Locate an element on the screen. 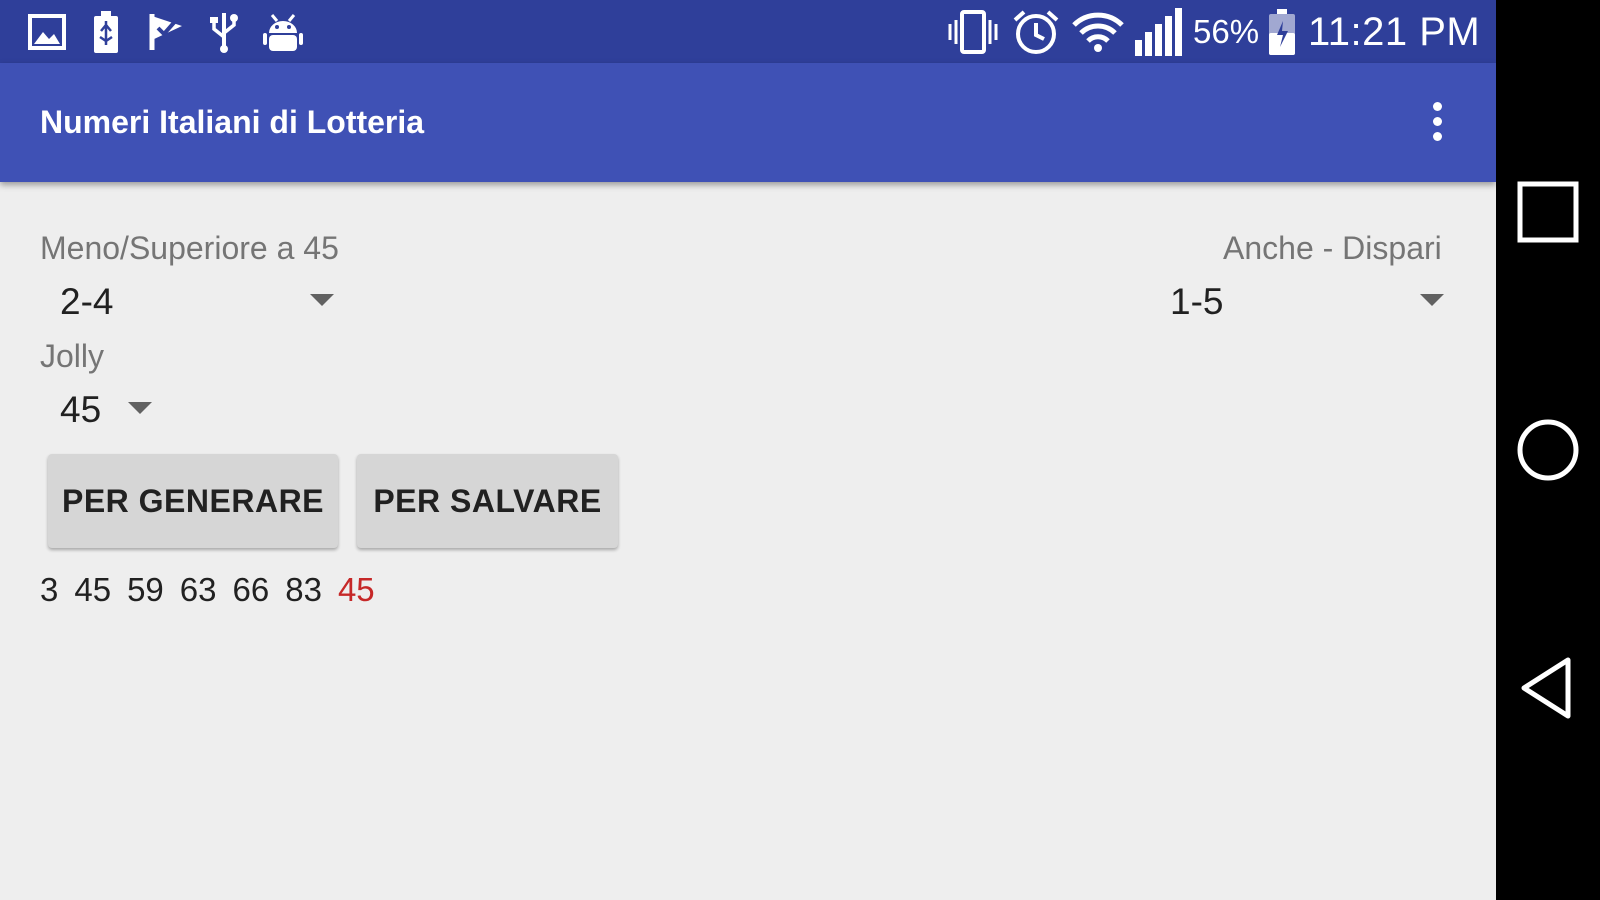 The height and width of the screenshot is (900, 1600). save-button: PER SALVARE is located at coordinates (487, 501).